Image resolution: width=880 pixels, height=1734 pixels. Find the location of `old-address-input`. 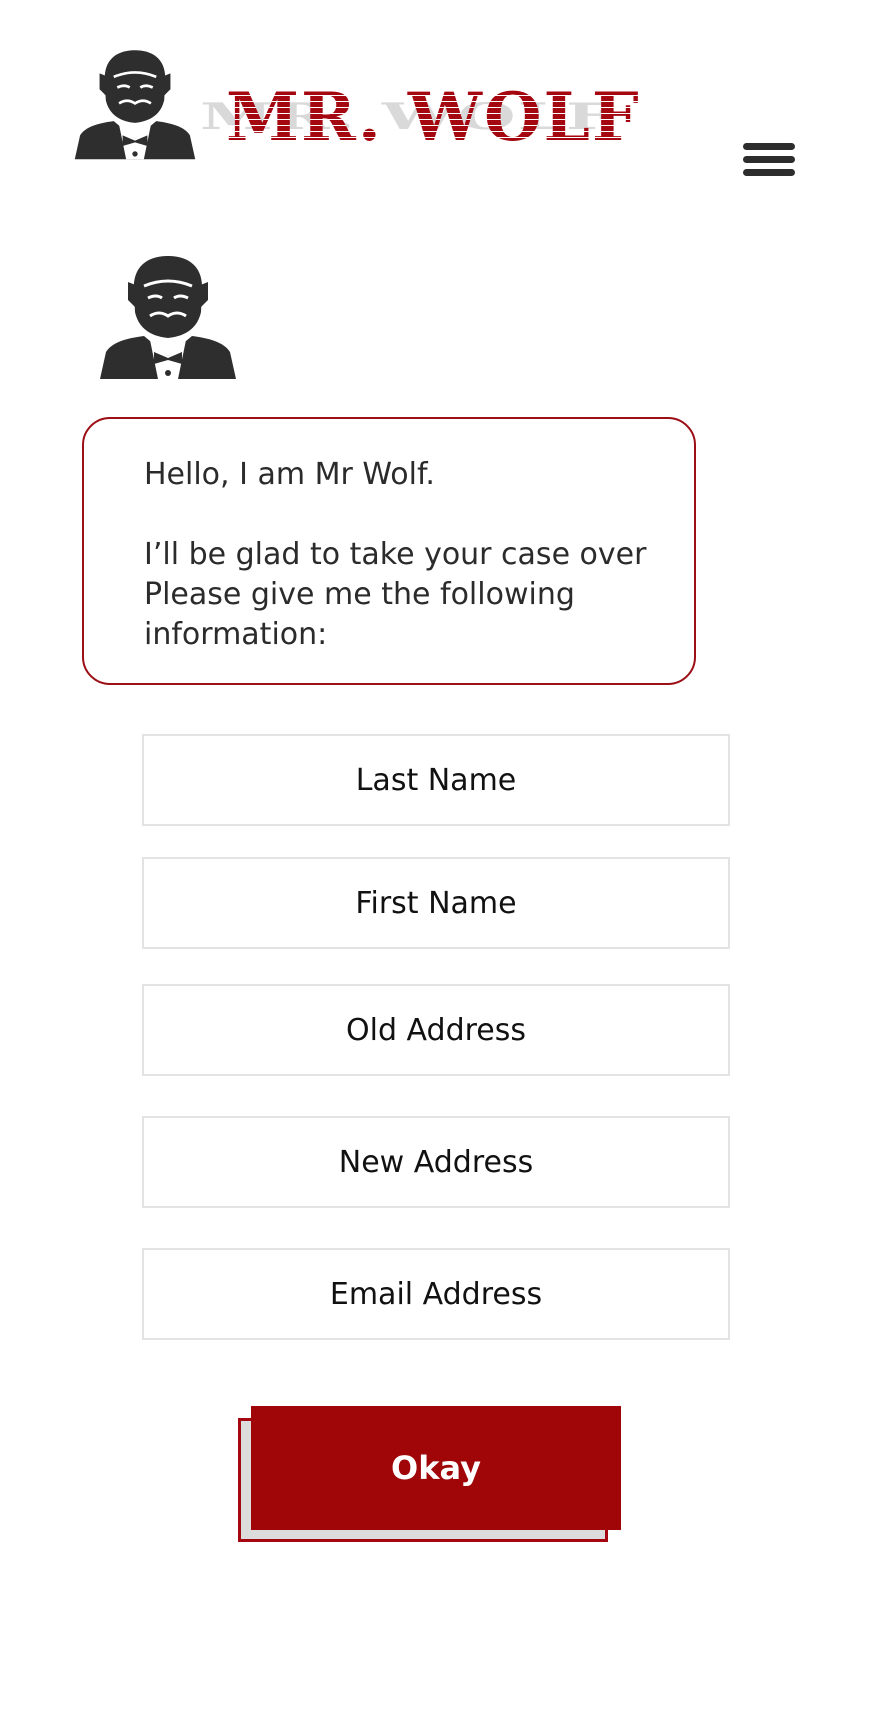

old-address-input is located at coordinates (436, 1030).